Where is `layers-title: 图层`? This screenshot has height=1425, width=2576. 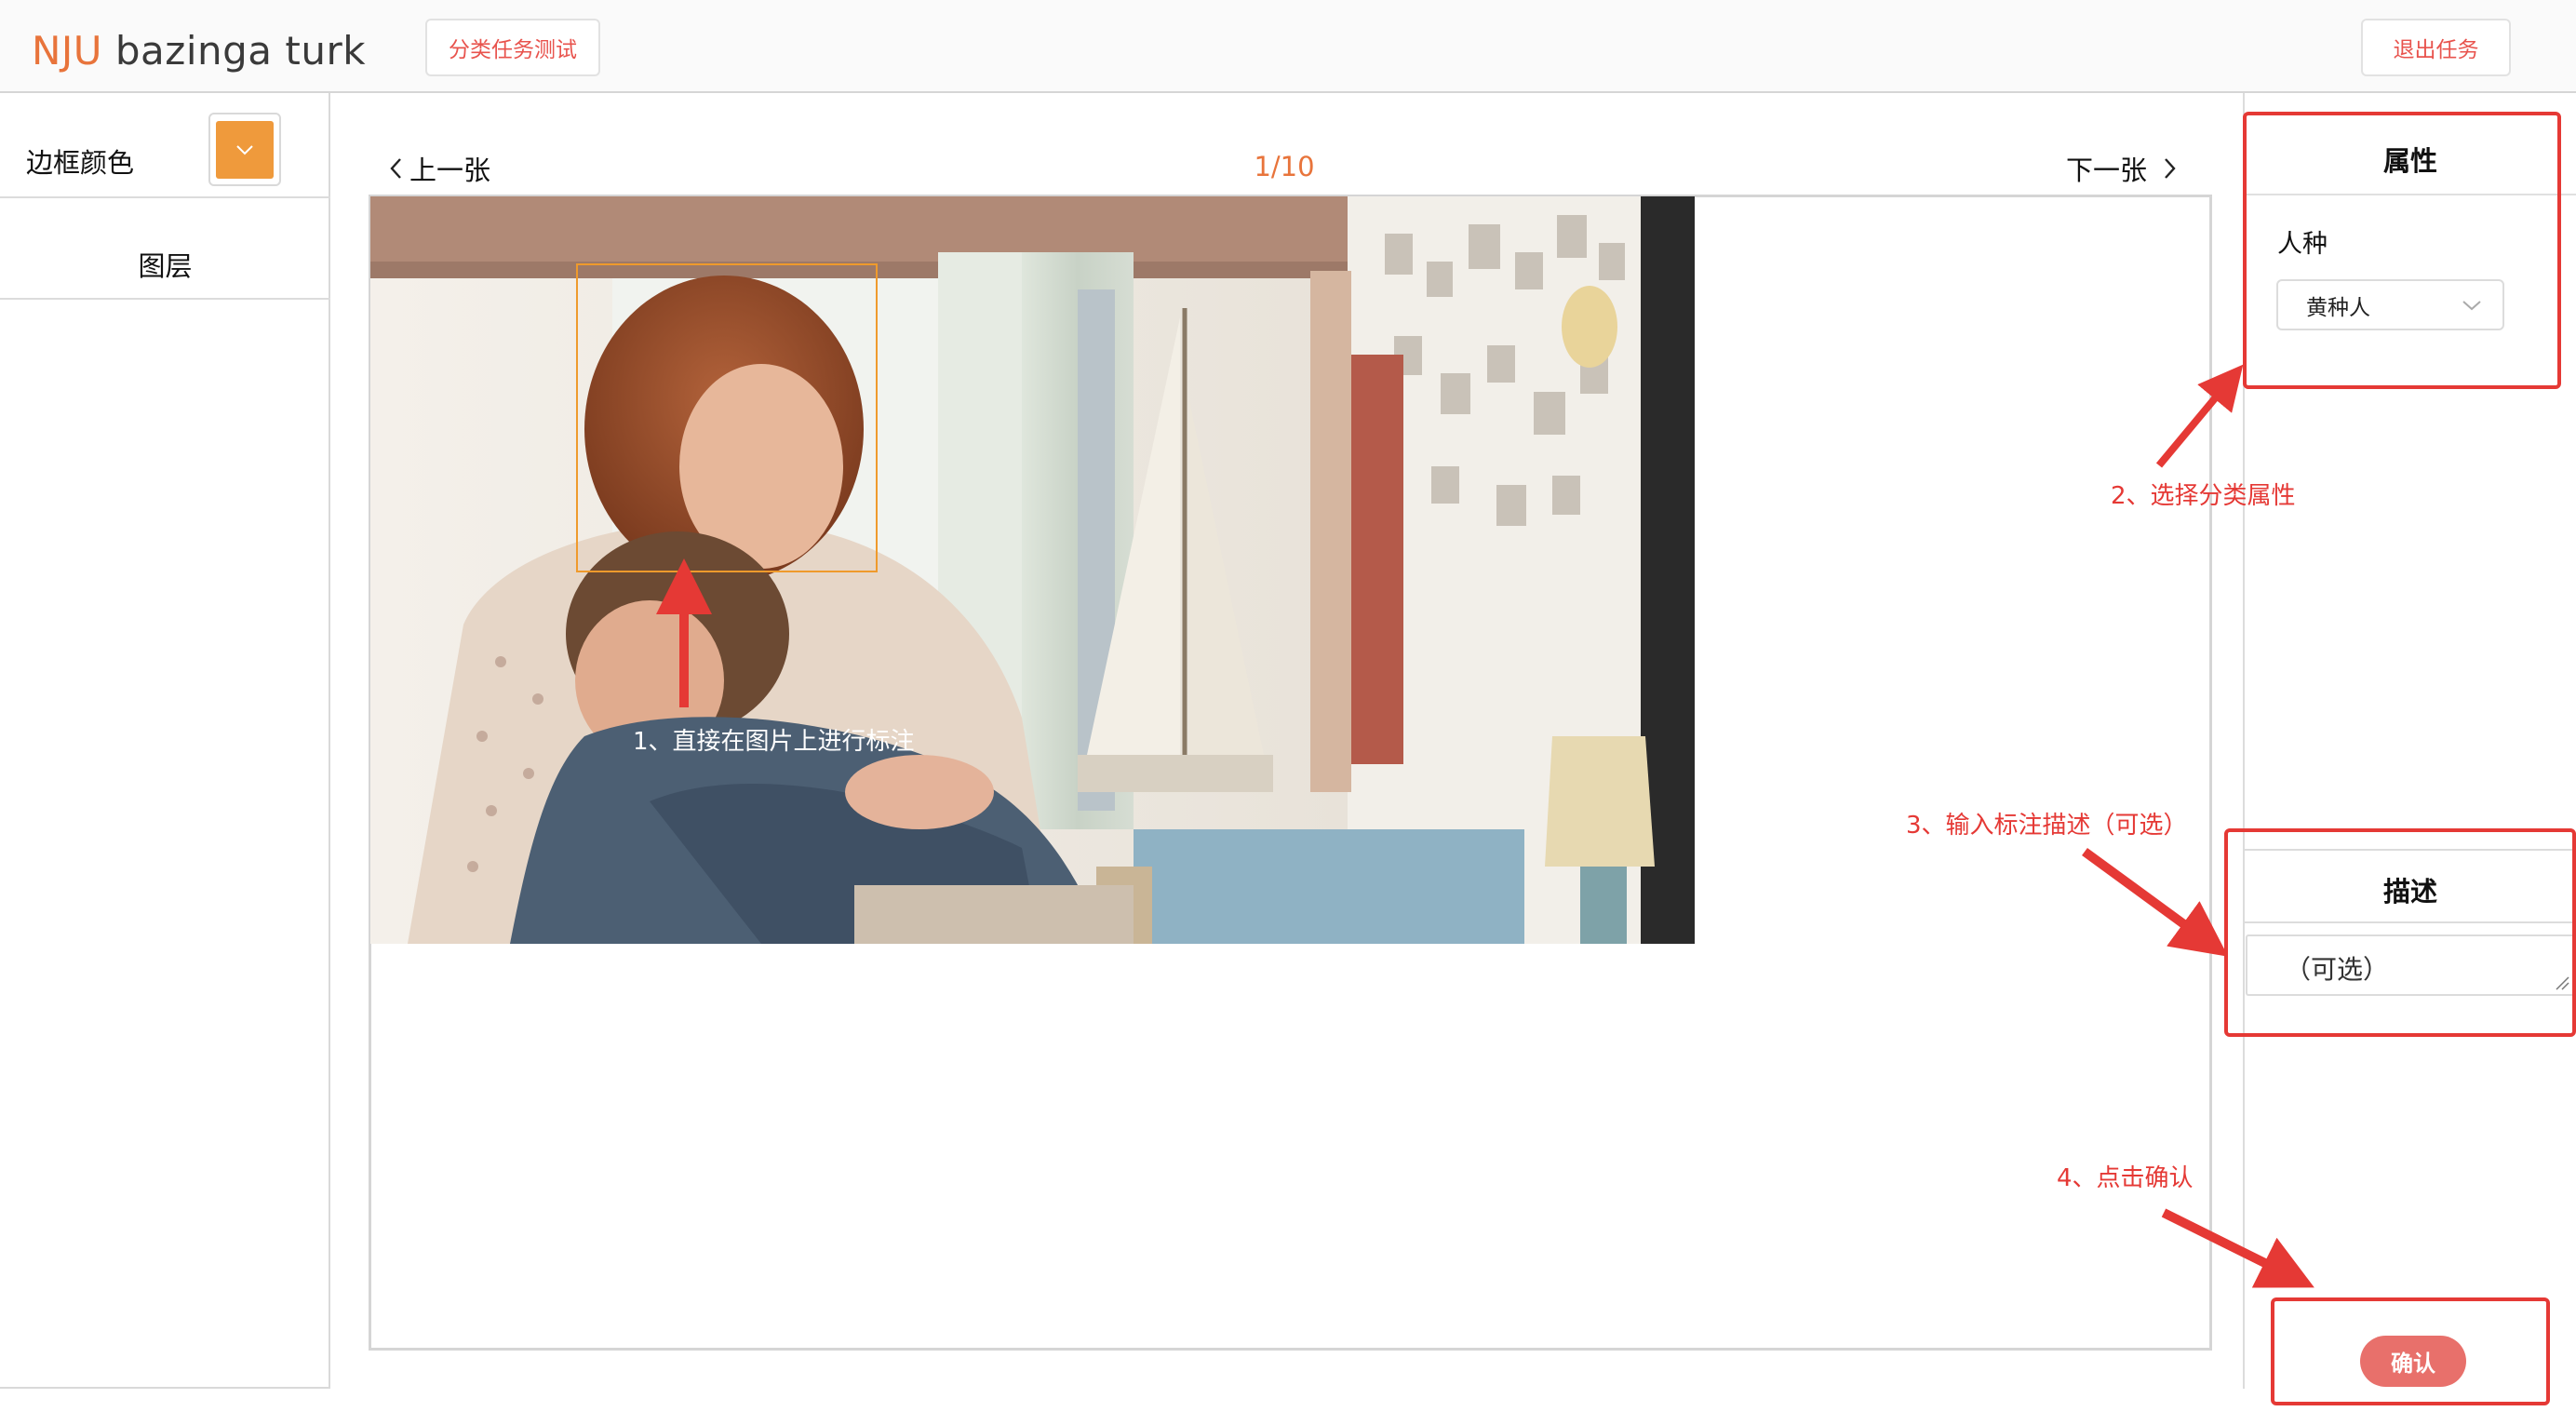
layers-title: 图层 is located at coordinates (165, 266).